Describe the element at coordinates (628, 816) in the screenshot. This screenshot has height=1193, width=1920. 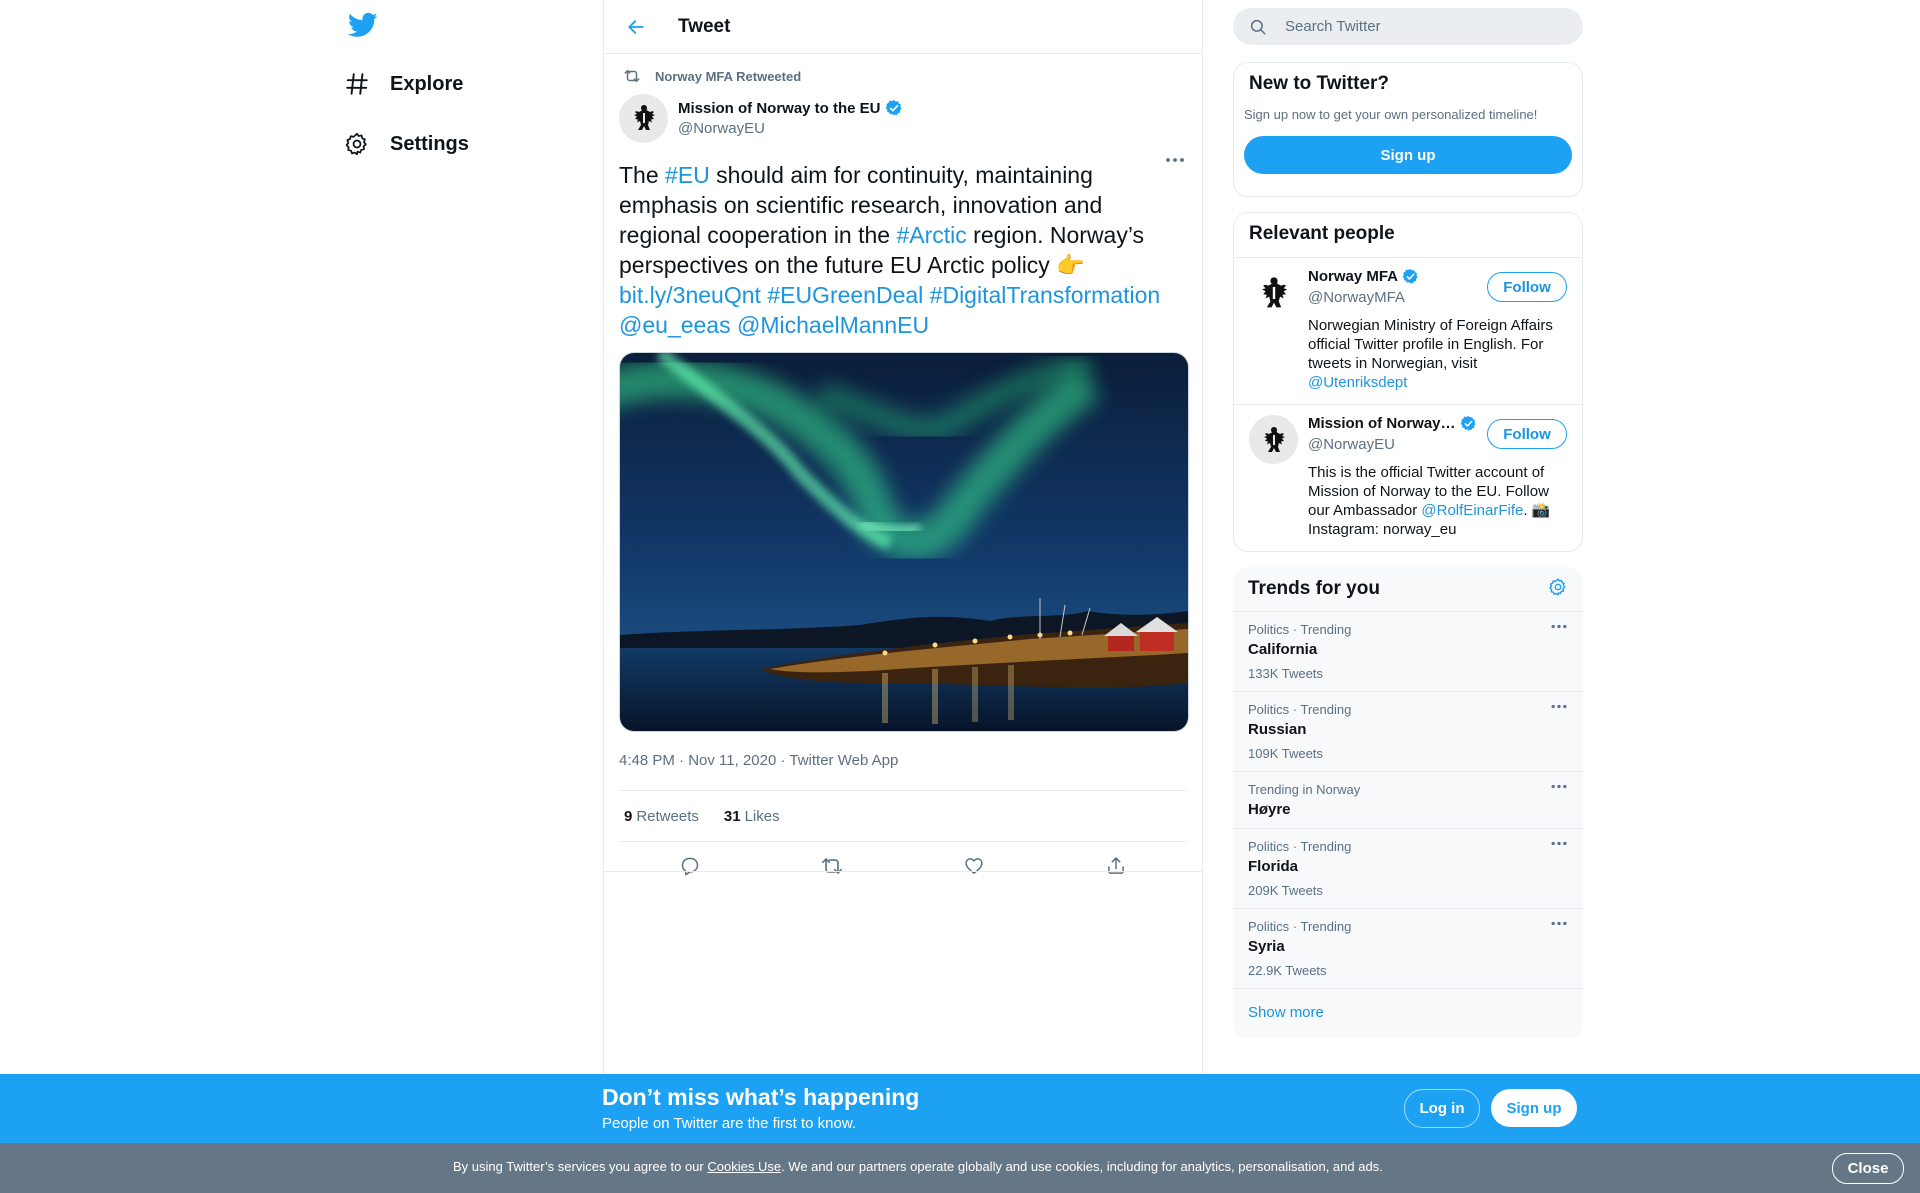
I see `retweet-count: 9` at that location.